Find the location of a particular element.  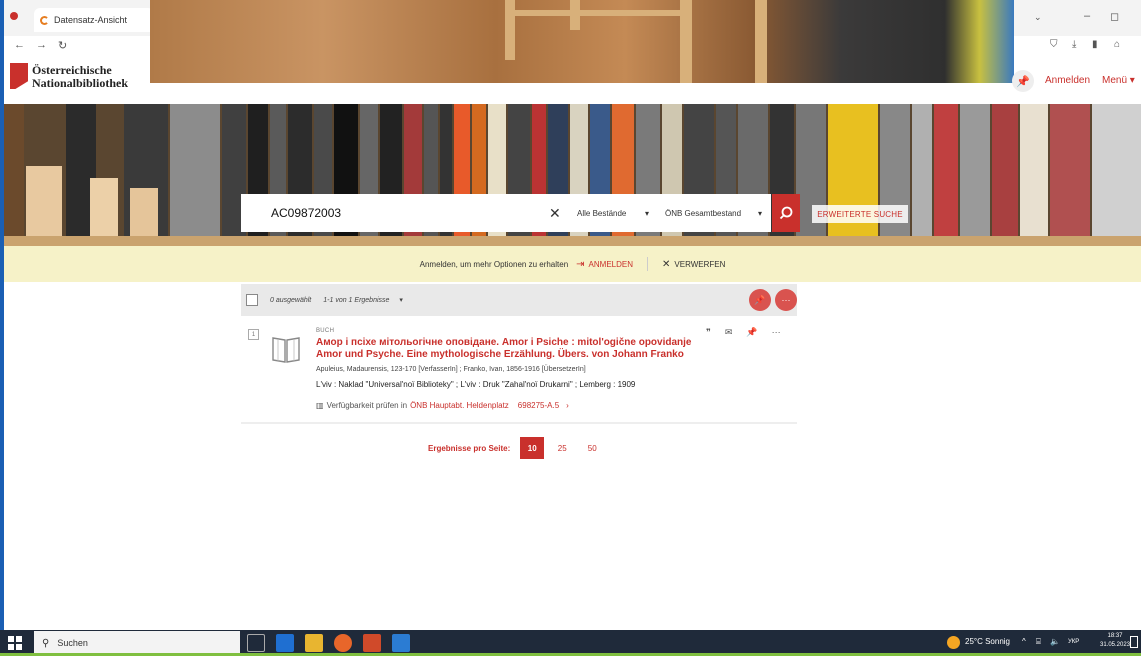

scope-2-value: ÖNB Gesamtbestand is located at coordinates (703, 213).